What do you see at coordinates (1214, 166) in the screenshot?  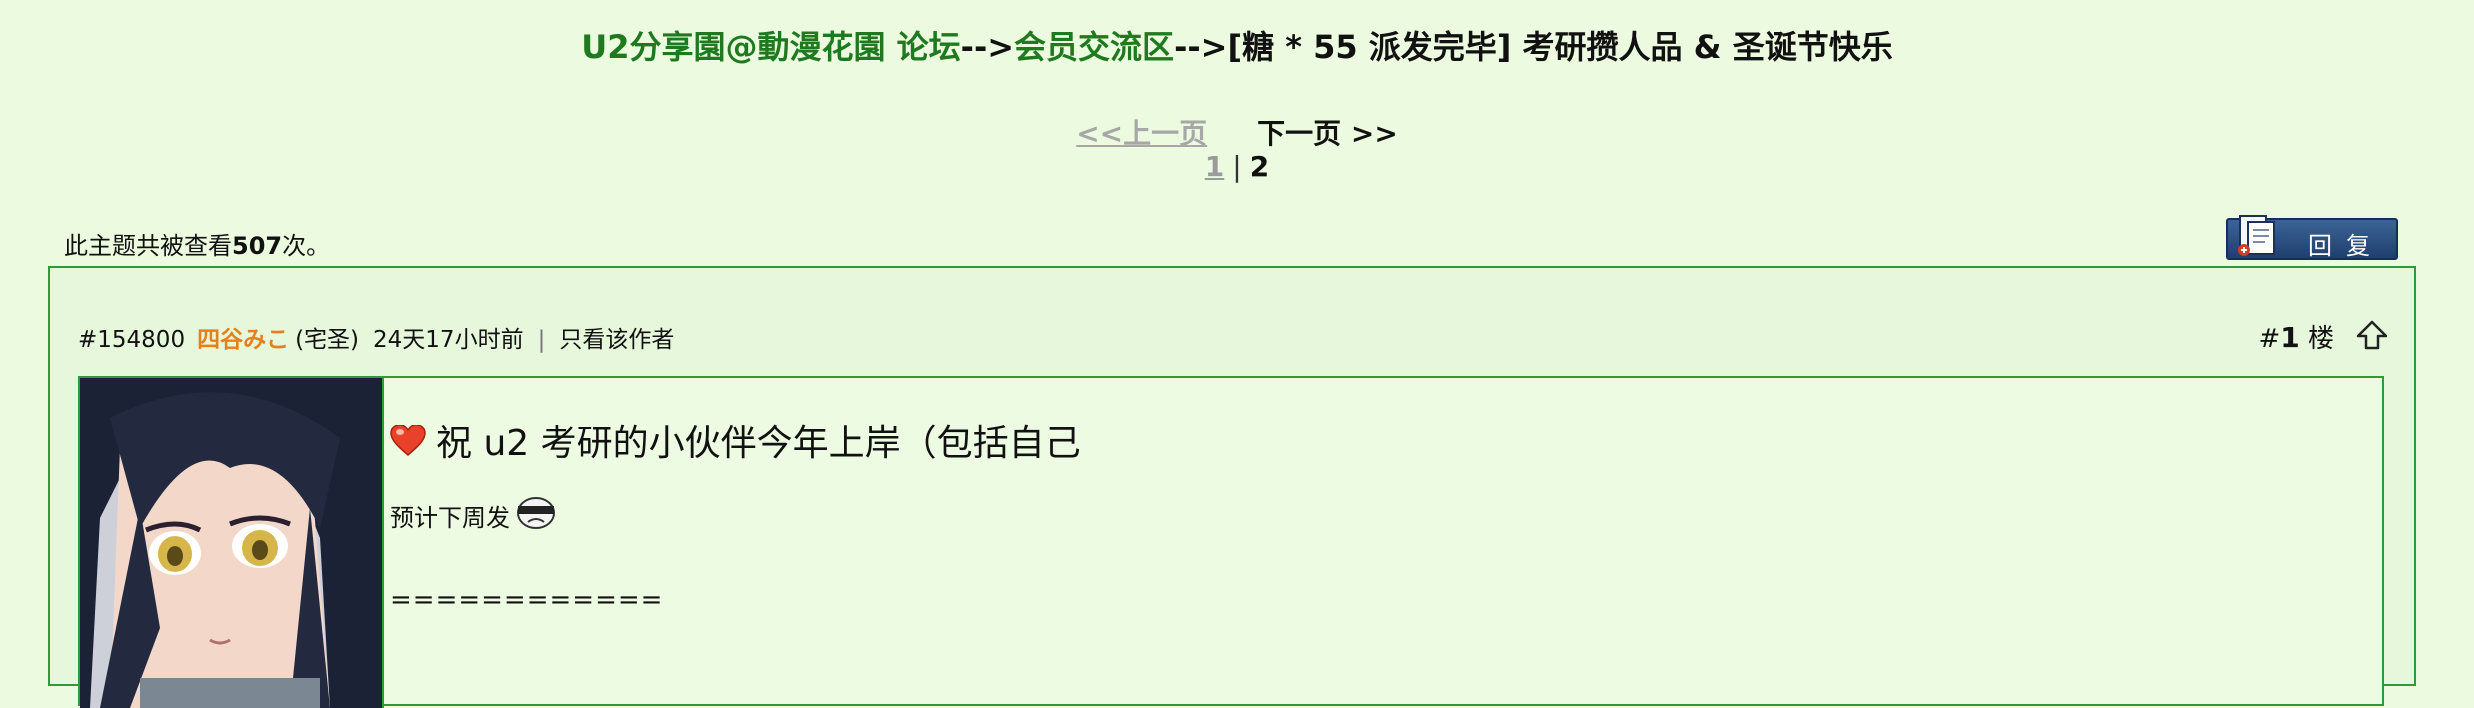 I see `page-1-link: 1` at bounding box center [1214, 166].